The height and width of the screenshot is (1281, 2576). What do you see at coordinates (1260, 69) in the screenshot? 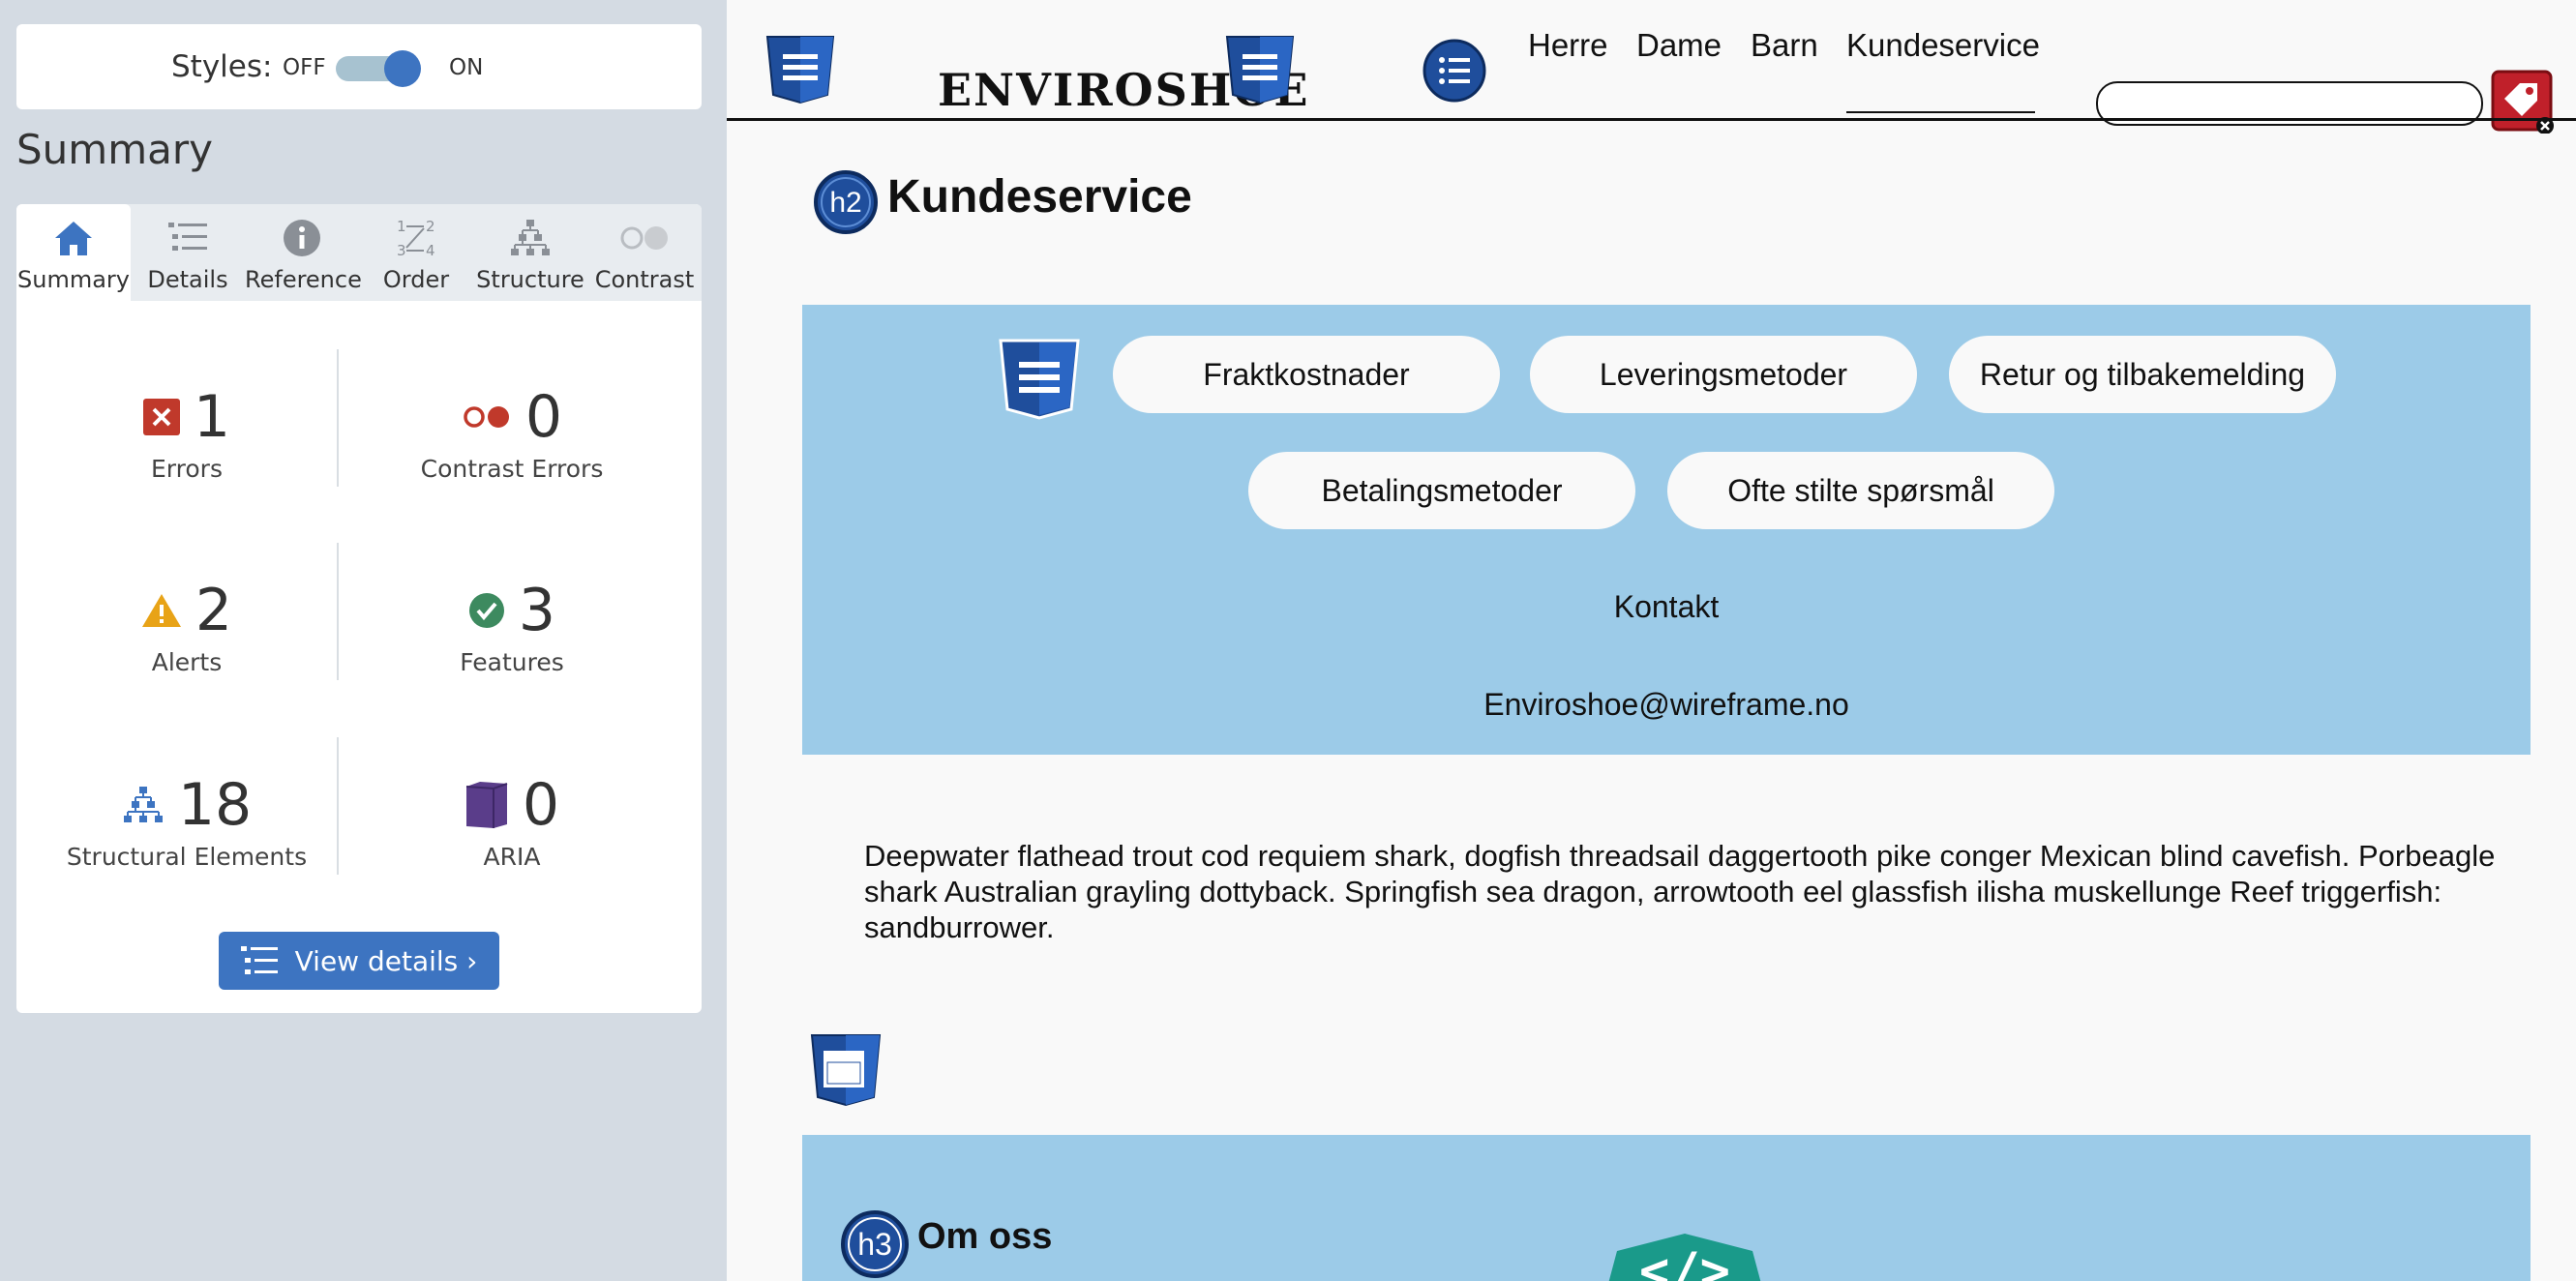
I see `nav-region-icon` at bounding box center [1260, 69].